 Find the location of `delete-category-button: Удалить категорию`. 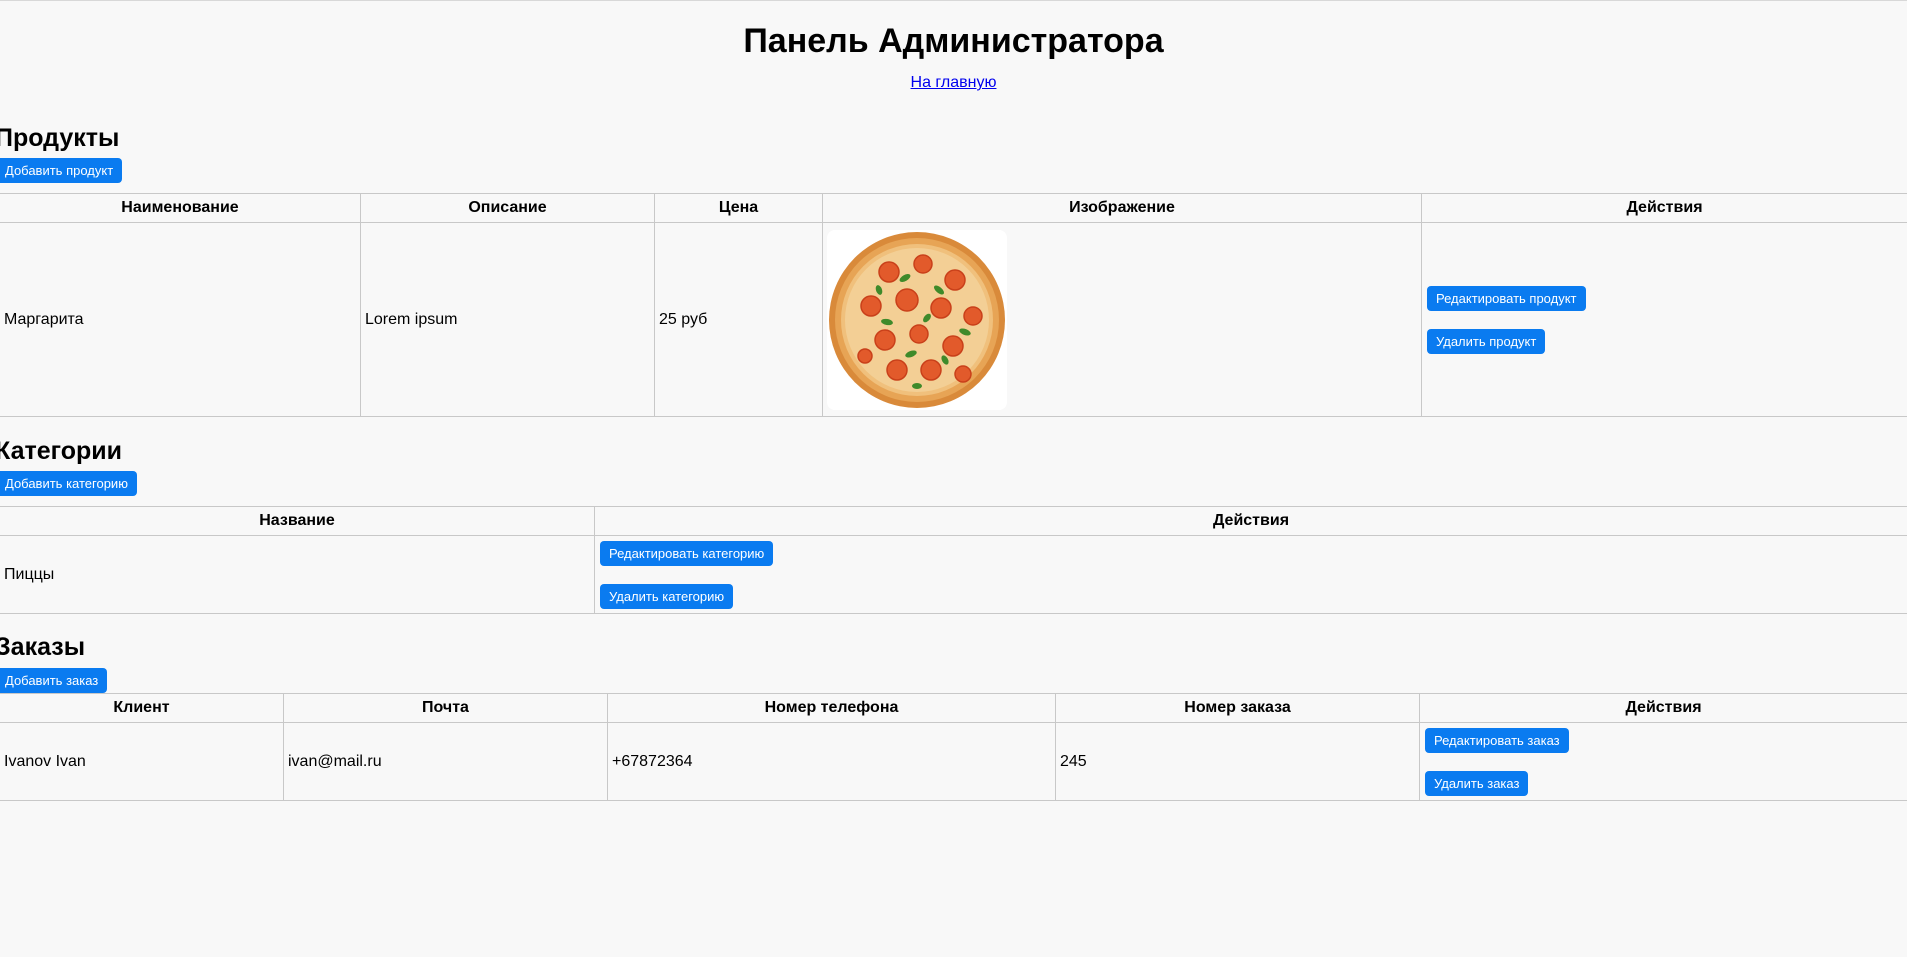

delete-category-button: Удалить категорию is located at coordinates (667, 596).